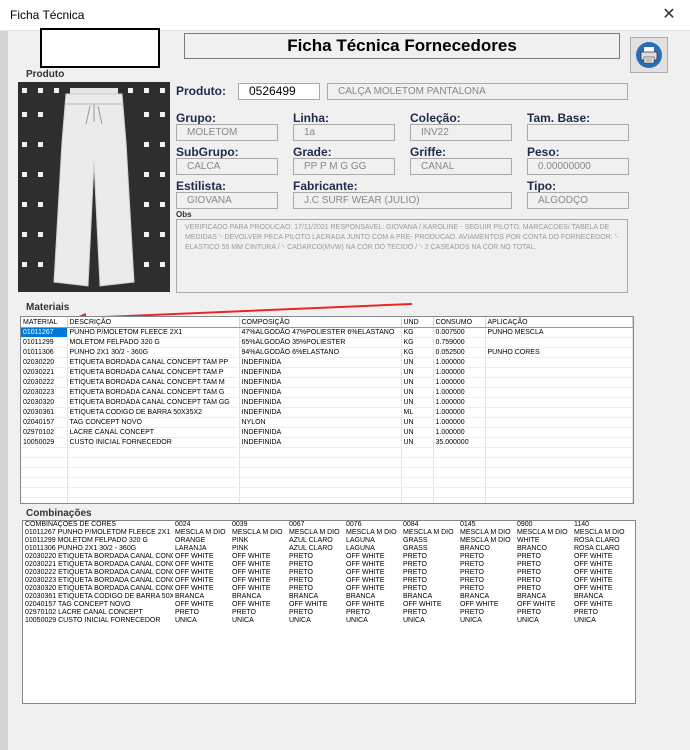 The width and height of the screenshot is (690, 750). I want to click on table-cell: 02970102, so click(44, 432).